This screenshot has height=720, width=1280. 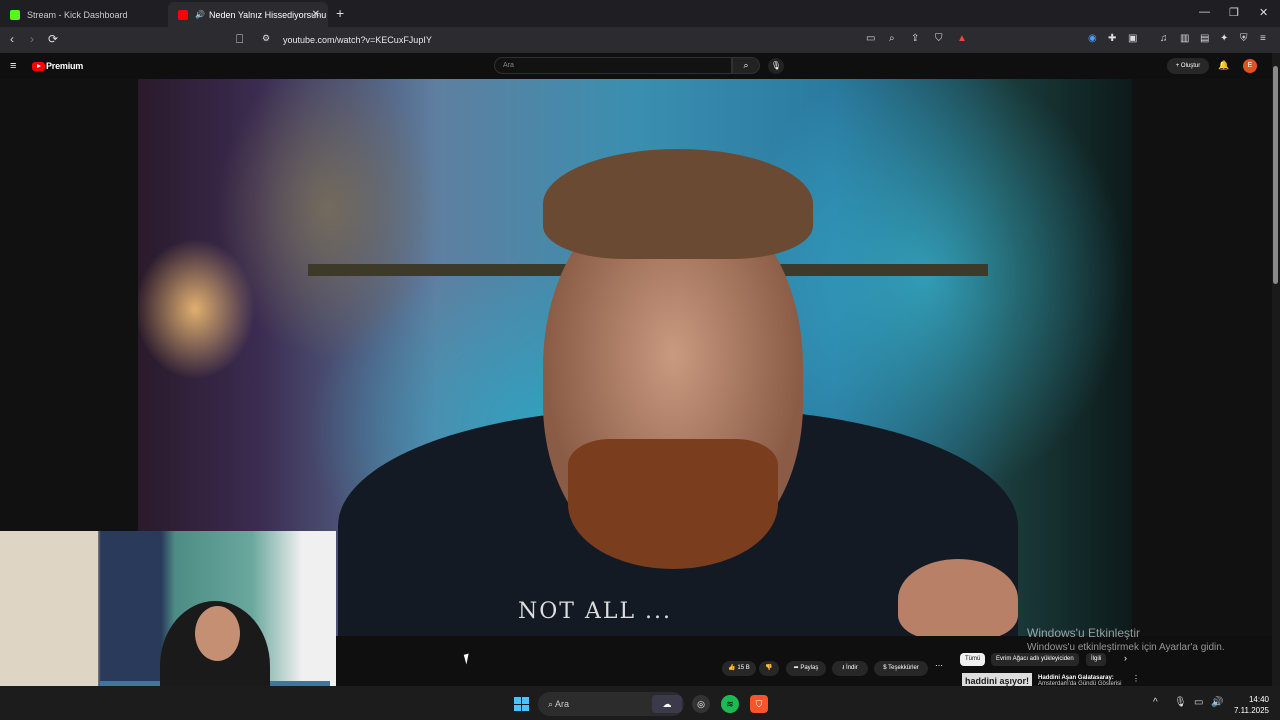 I want to click on widgets-icon: ☁, so click(x=667, y=704).